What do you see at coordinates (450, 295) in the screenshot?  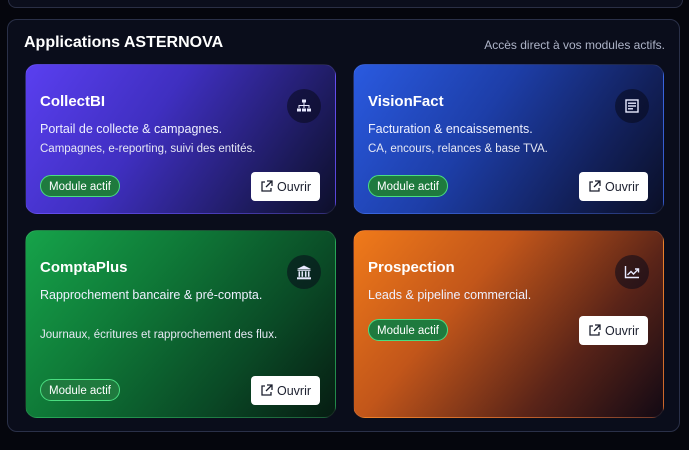 I see `card-description: Leads & pipeline commercial.` at bounding box center [450, 295].